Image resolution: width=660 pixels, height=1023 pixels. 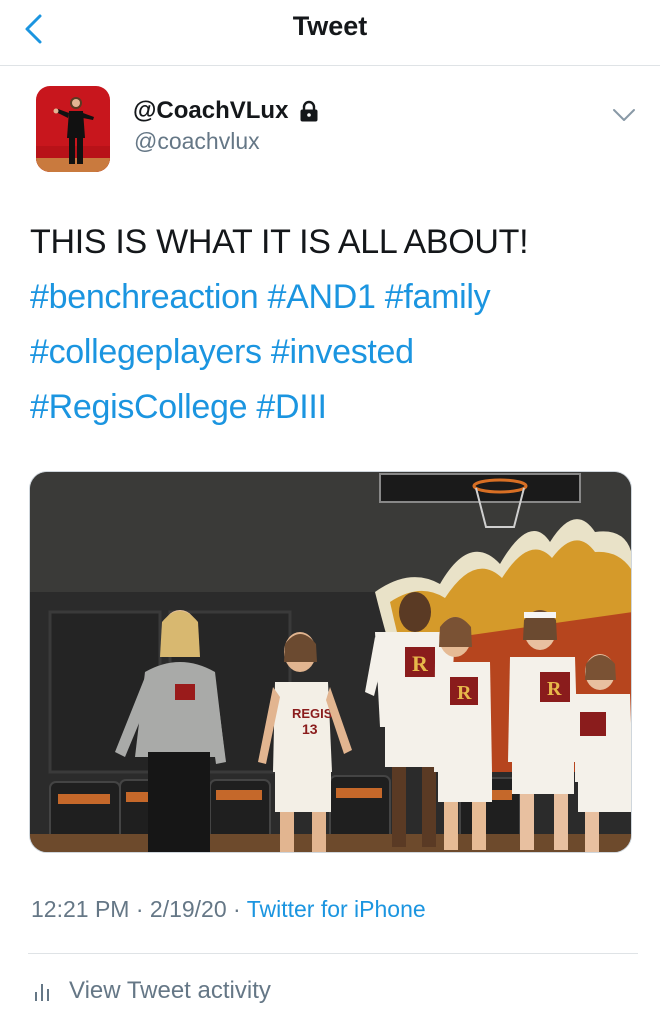 I want to click on tweet-text-line: #collegeplayers #invested, so click(x=330, y=352).